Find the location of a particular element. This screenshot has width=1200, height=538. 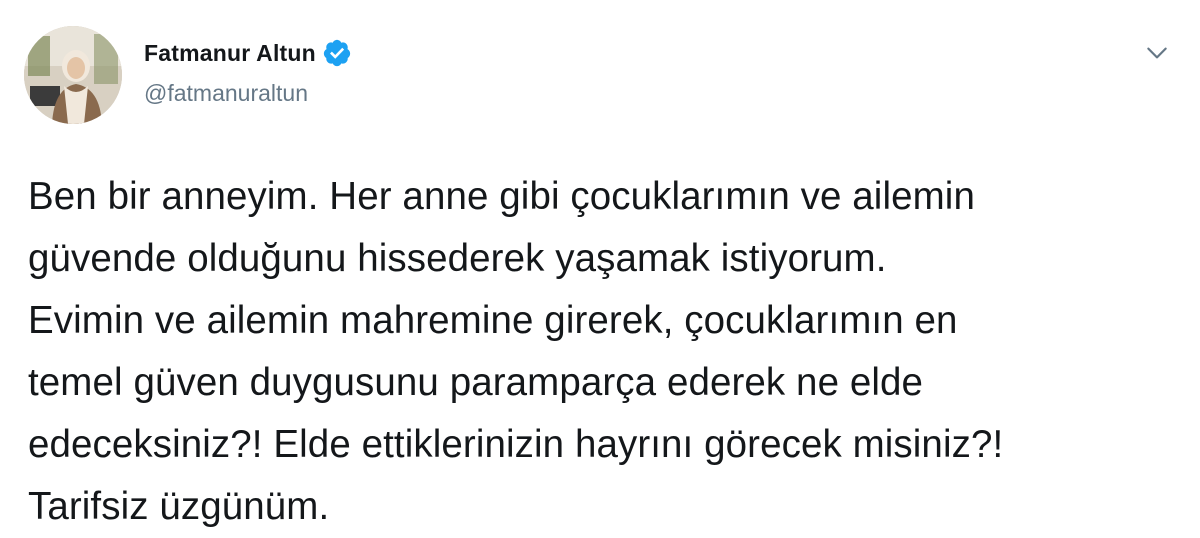

avatar is located at coordinates (73, 75).